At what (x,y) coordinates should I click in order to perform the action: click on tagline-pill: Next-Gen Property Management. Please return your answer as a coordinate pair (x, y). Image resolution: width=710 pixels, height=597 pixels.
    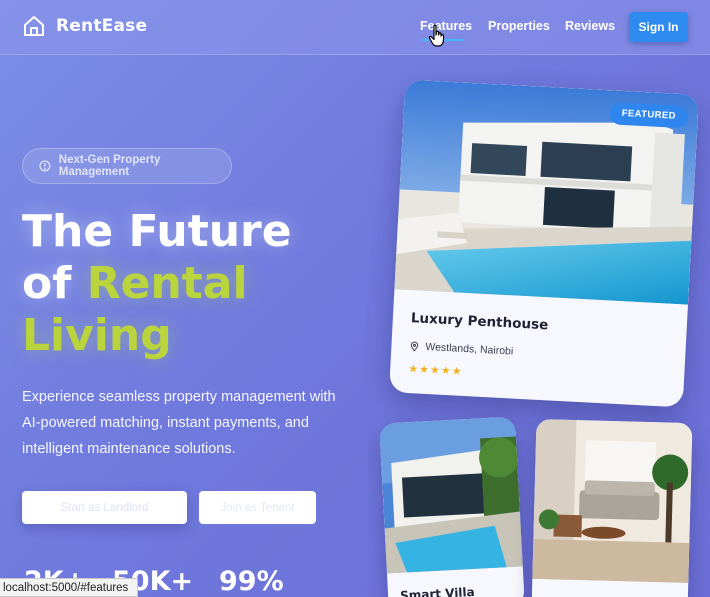
    Looking at the image, I should click on (127, 166).